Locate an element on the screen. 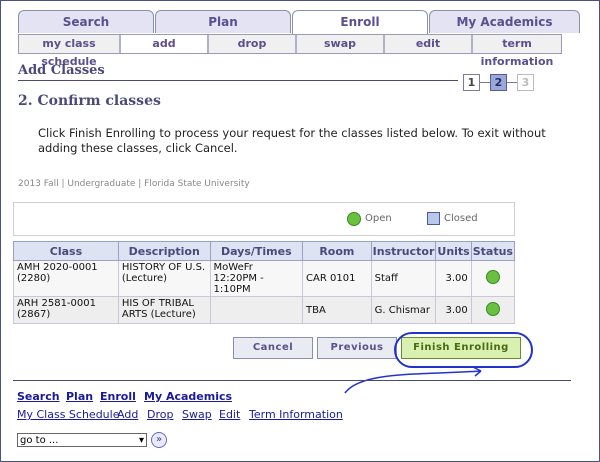 Image resolution: width=600 pixels, height=462 pixels. status-legend: Open Closed is located at coordinates (264, 219).